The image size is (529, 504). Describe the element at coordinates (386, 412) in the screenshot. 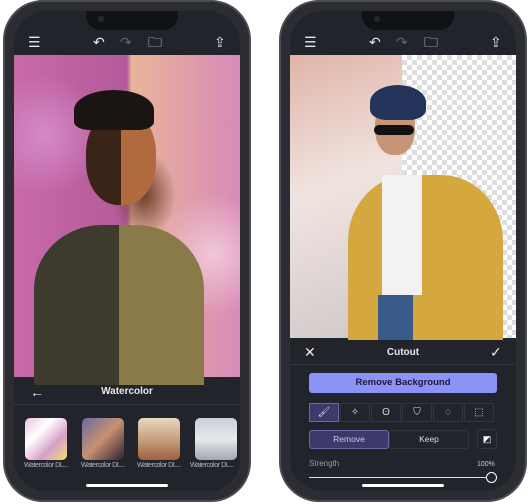

I see `lasso-tool: ʘ` at that location.